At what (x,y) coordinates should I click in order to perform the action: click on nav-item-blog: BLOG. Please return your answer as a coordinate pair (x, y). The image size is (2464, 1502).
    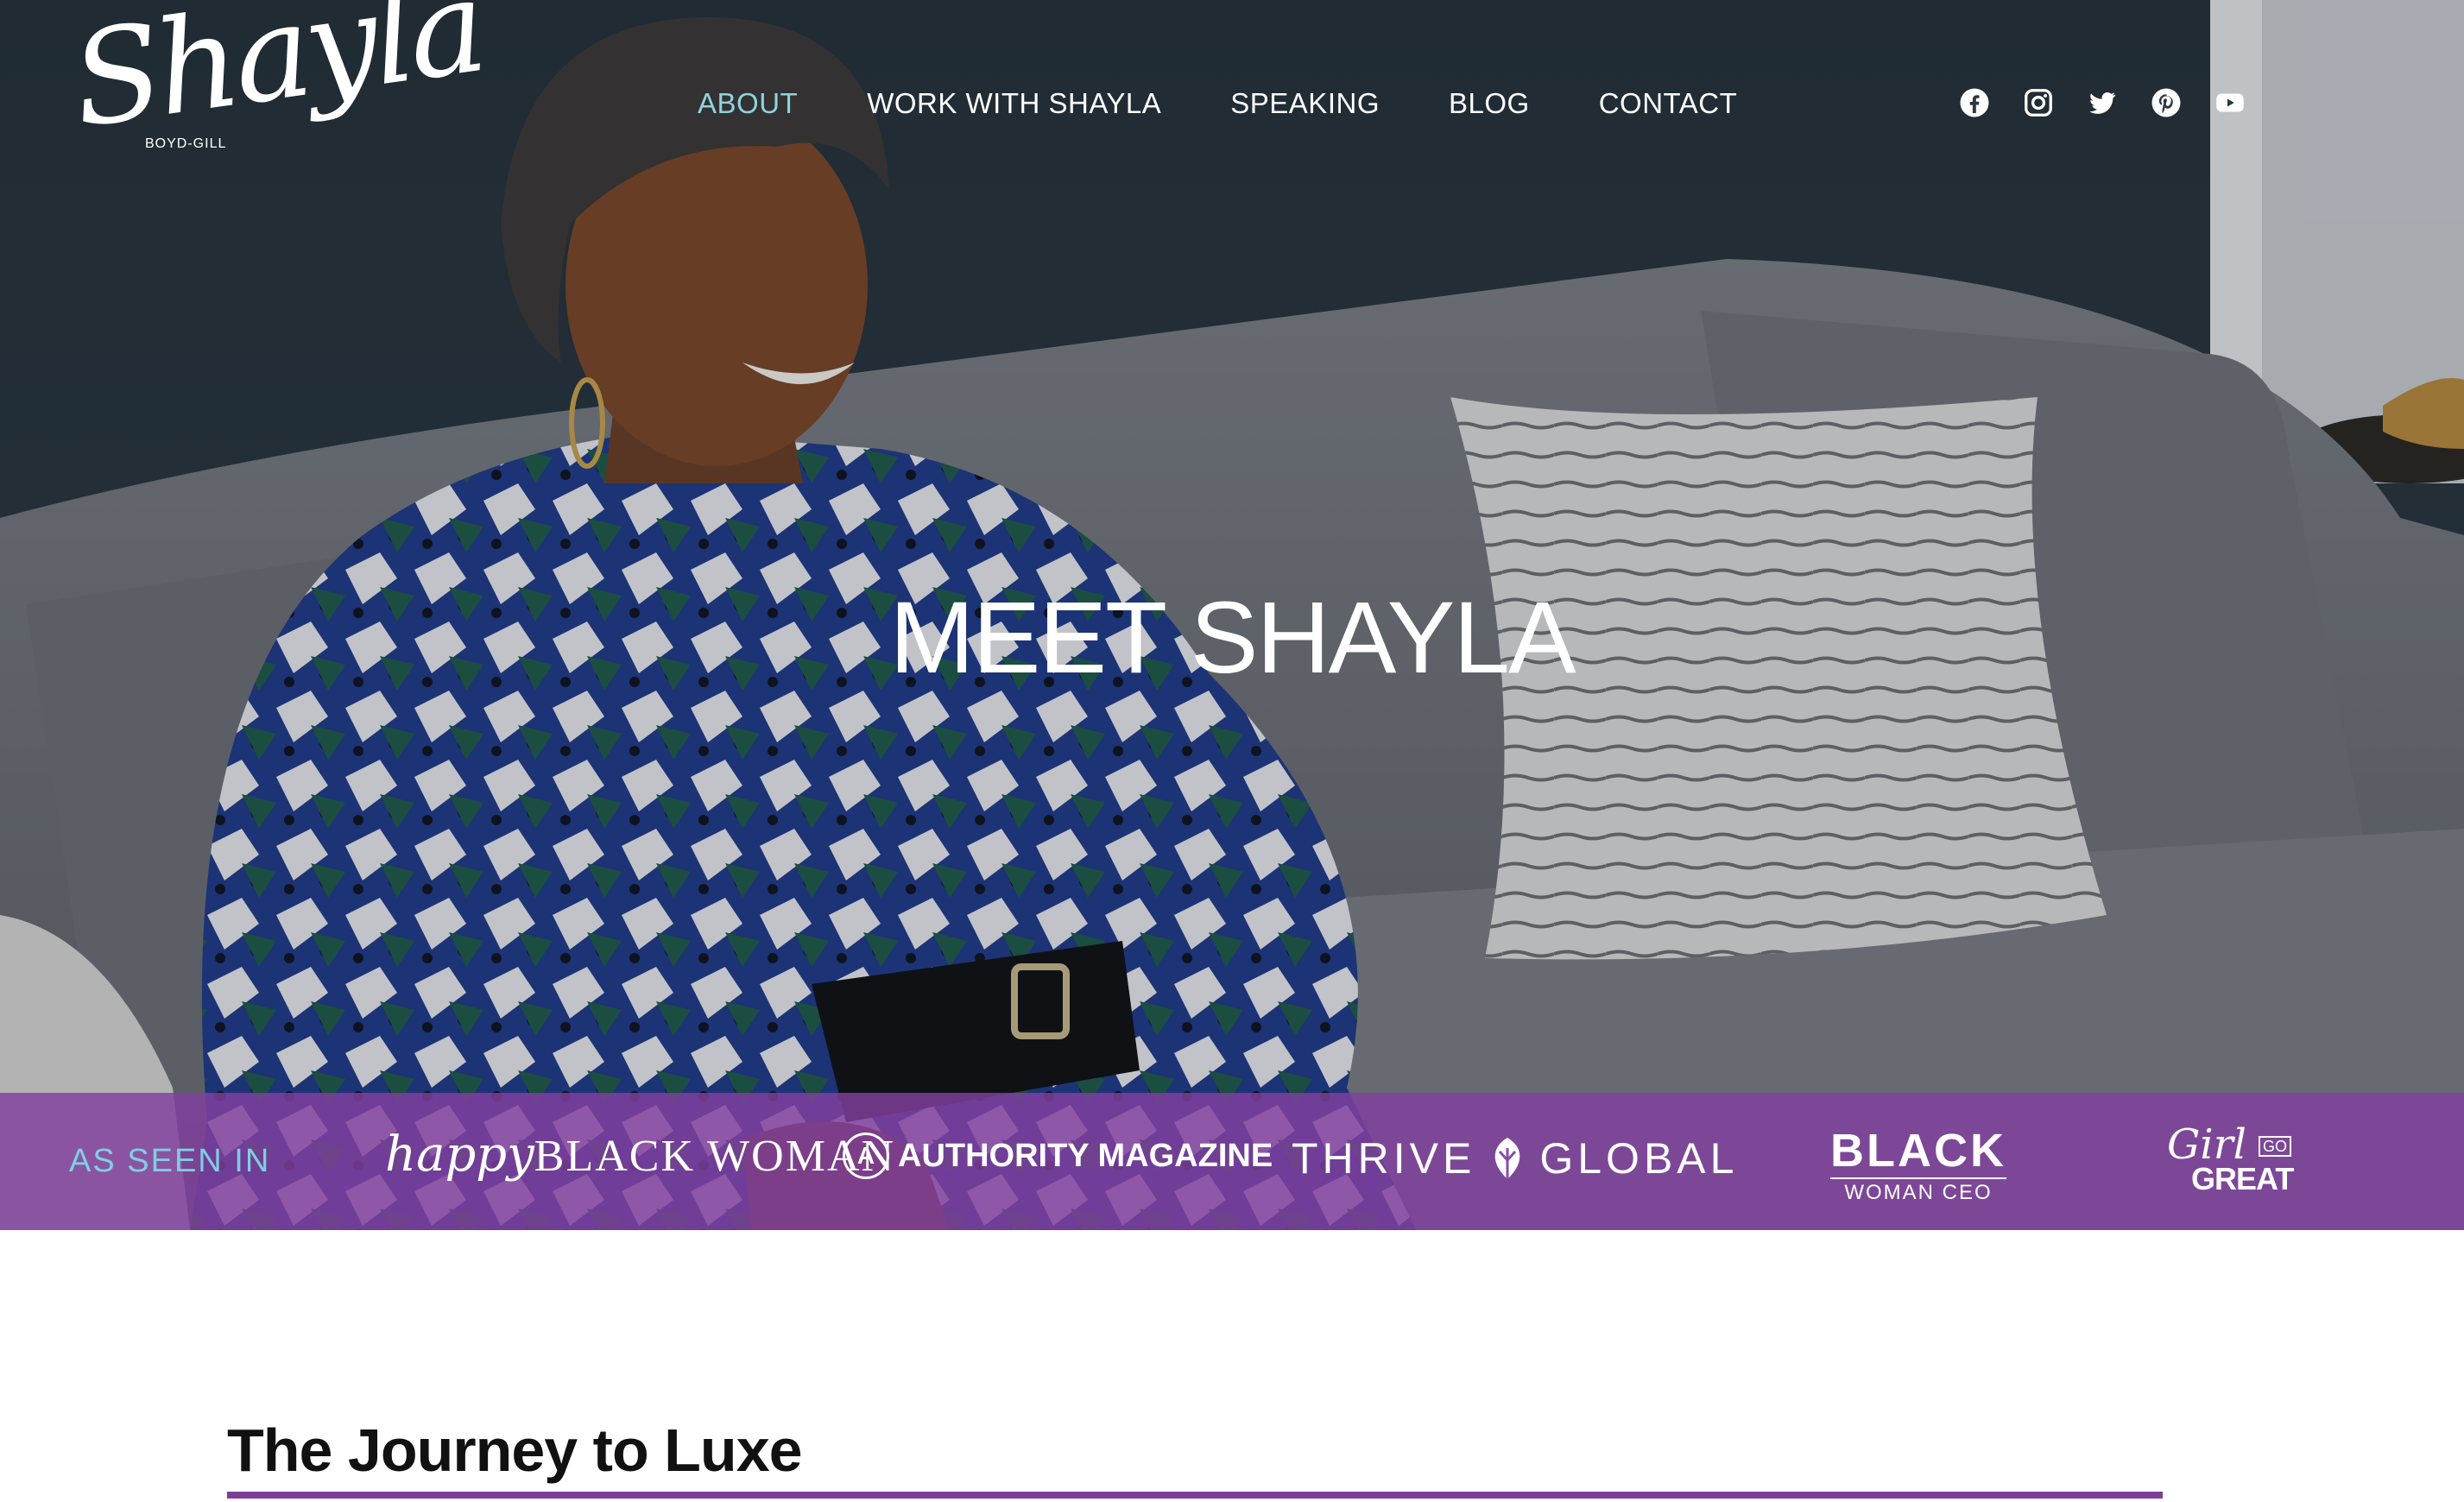
    Looking at the image, I should click on (1489, 104).